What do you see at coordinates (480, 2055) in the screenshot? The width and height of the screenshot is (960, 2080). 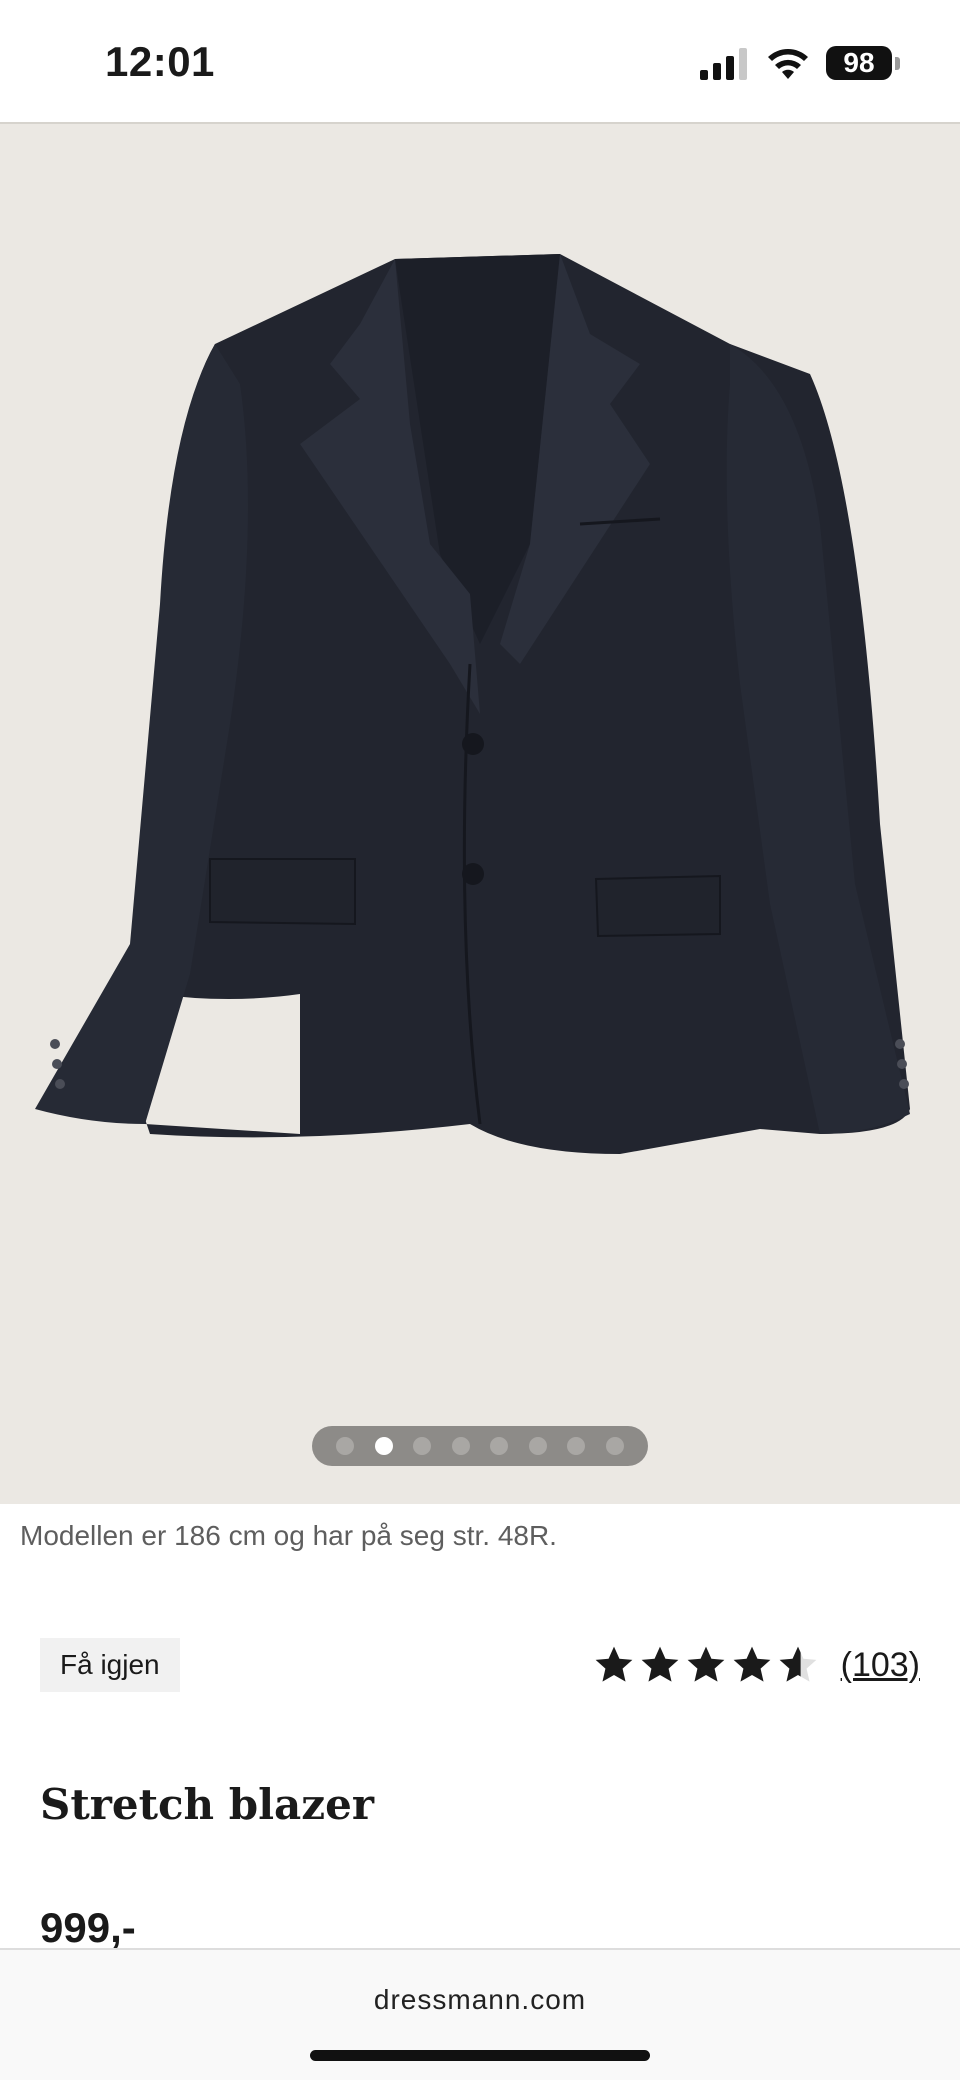 I see `home-indicator` at bounding box center [480, 2055].